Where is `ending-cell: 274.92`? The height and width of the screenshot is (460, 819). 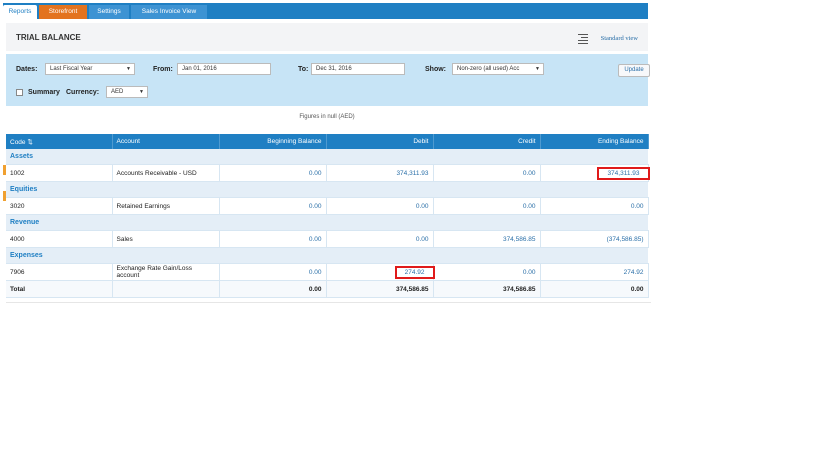 ending-cell: 274.92 is located at coordinates (594, 272).